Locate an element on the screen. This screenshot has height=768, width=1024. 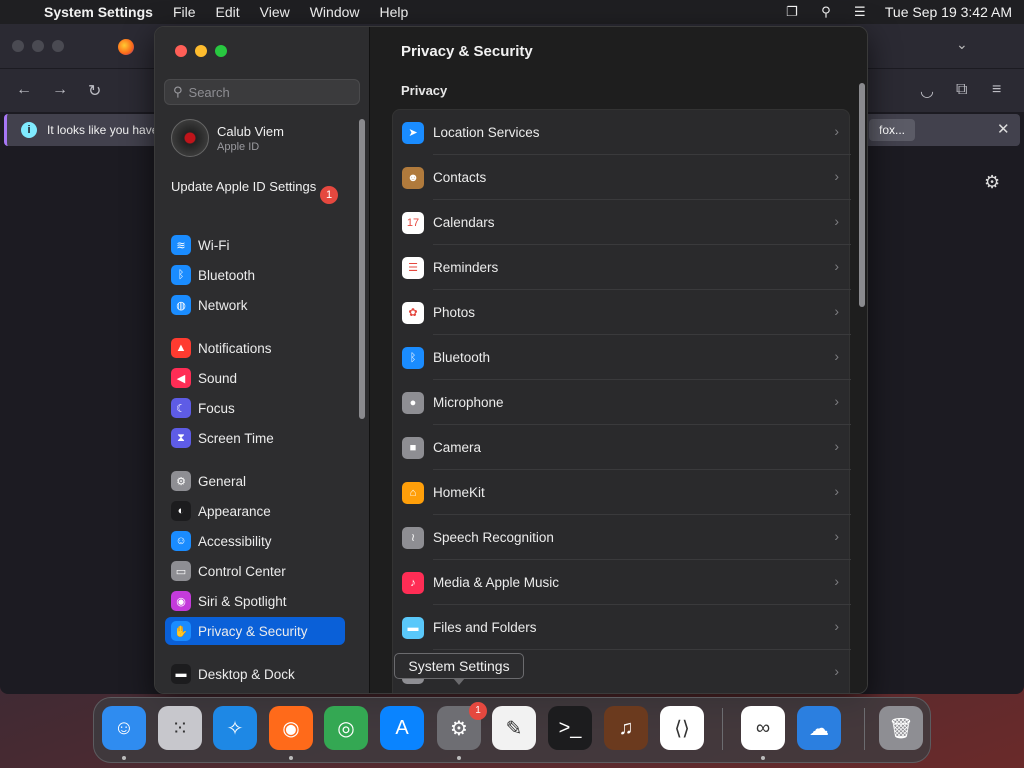
forward-arrow-icon: → is located at coordinates (60, 90).